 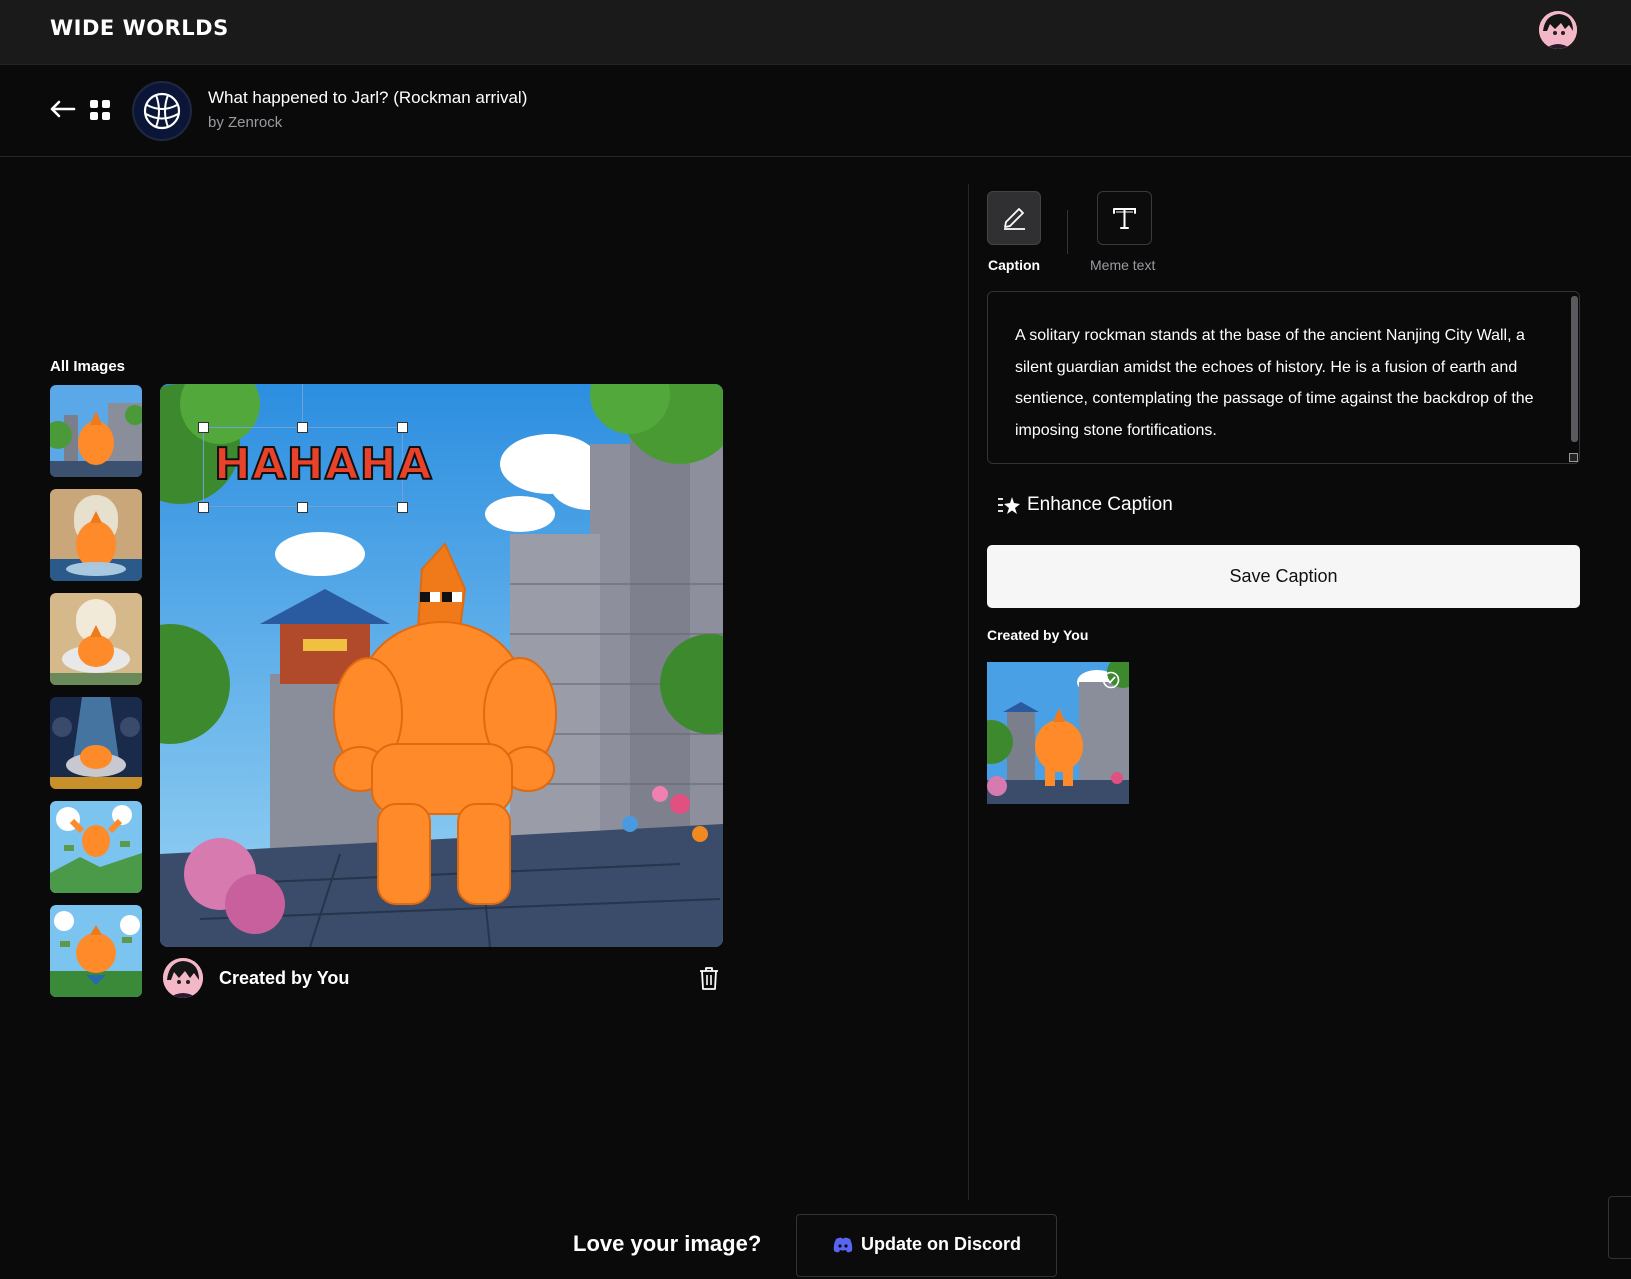 I want to click on side-drawer-tab, so click(x=1619, y=1227).